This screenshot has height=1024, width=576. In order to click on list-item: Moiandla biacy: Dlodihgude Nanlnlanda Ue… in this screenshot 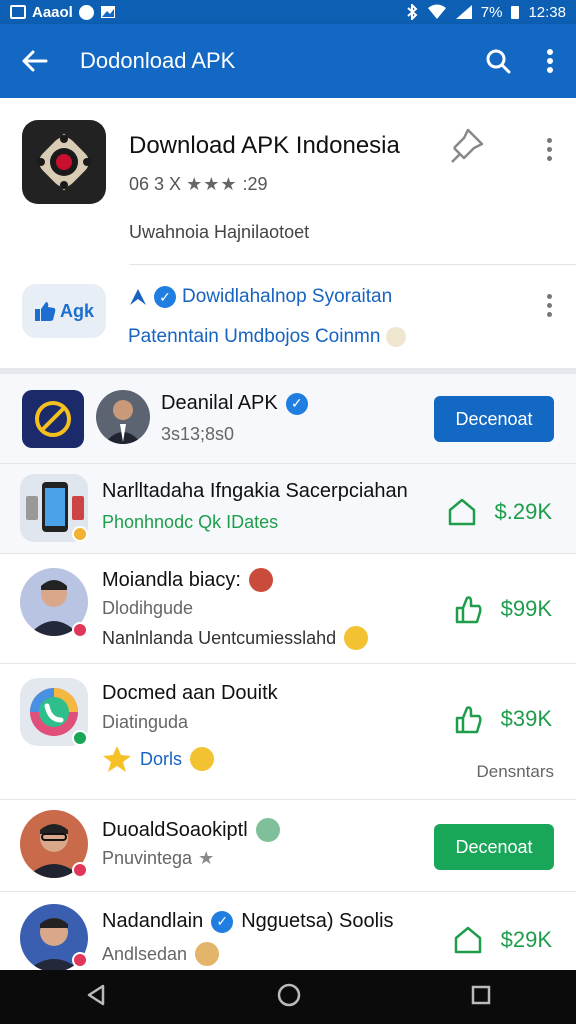, I will do `click(288, 609)`.